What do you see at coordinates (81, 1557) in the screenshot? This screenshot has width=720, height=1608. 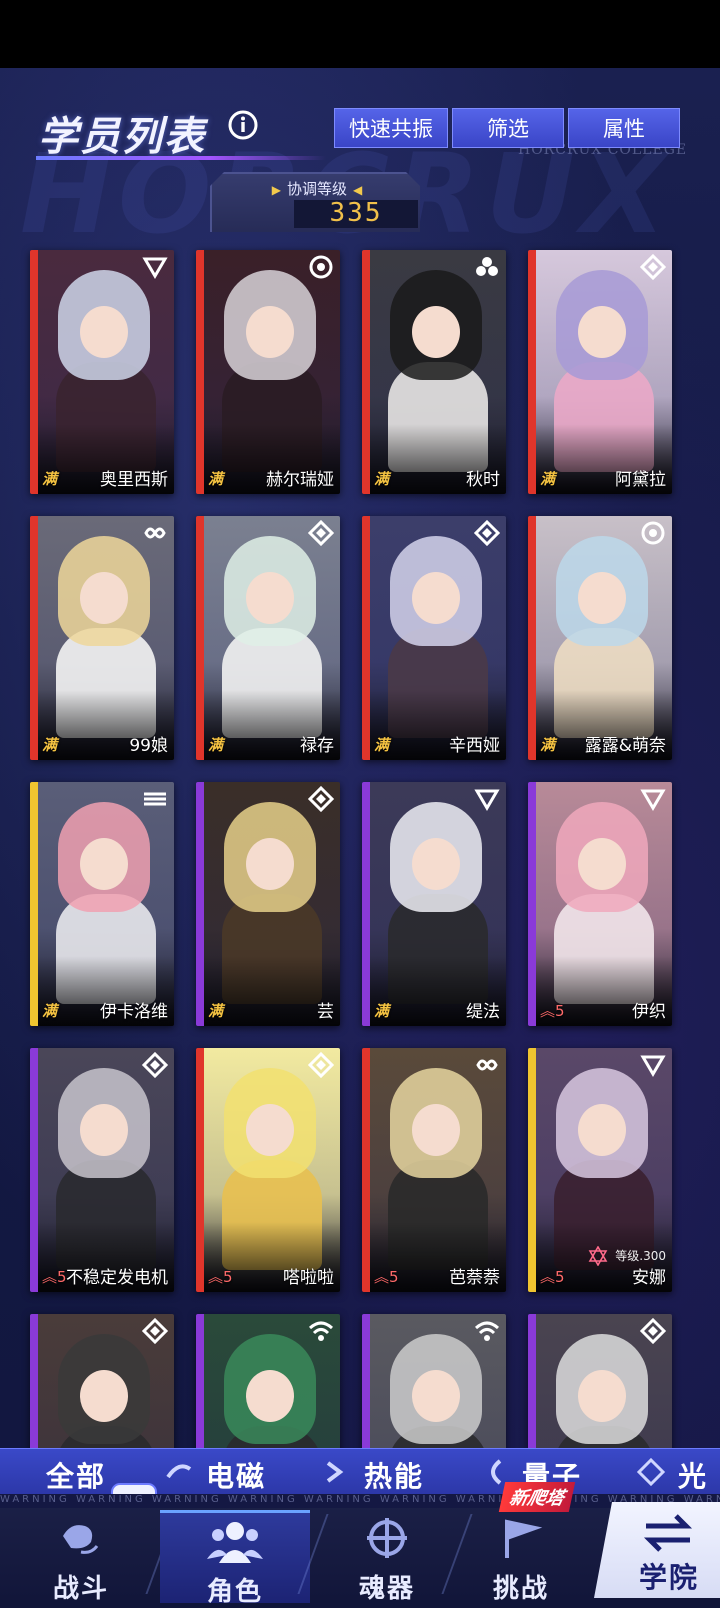 I see `nav-battle: 战斗` at bounding box center [81, 1557].